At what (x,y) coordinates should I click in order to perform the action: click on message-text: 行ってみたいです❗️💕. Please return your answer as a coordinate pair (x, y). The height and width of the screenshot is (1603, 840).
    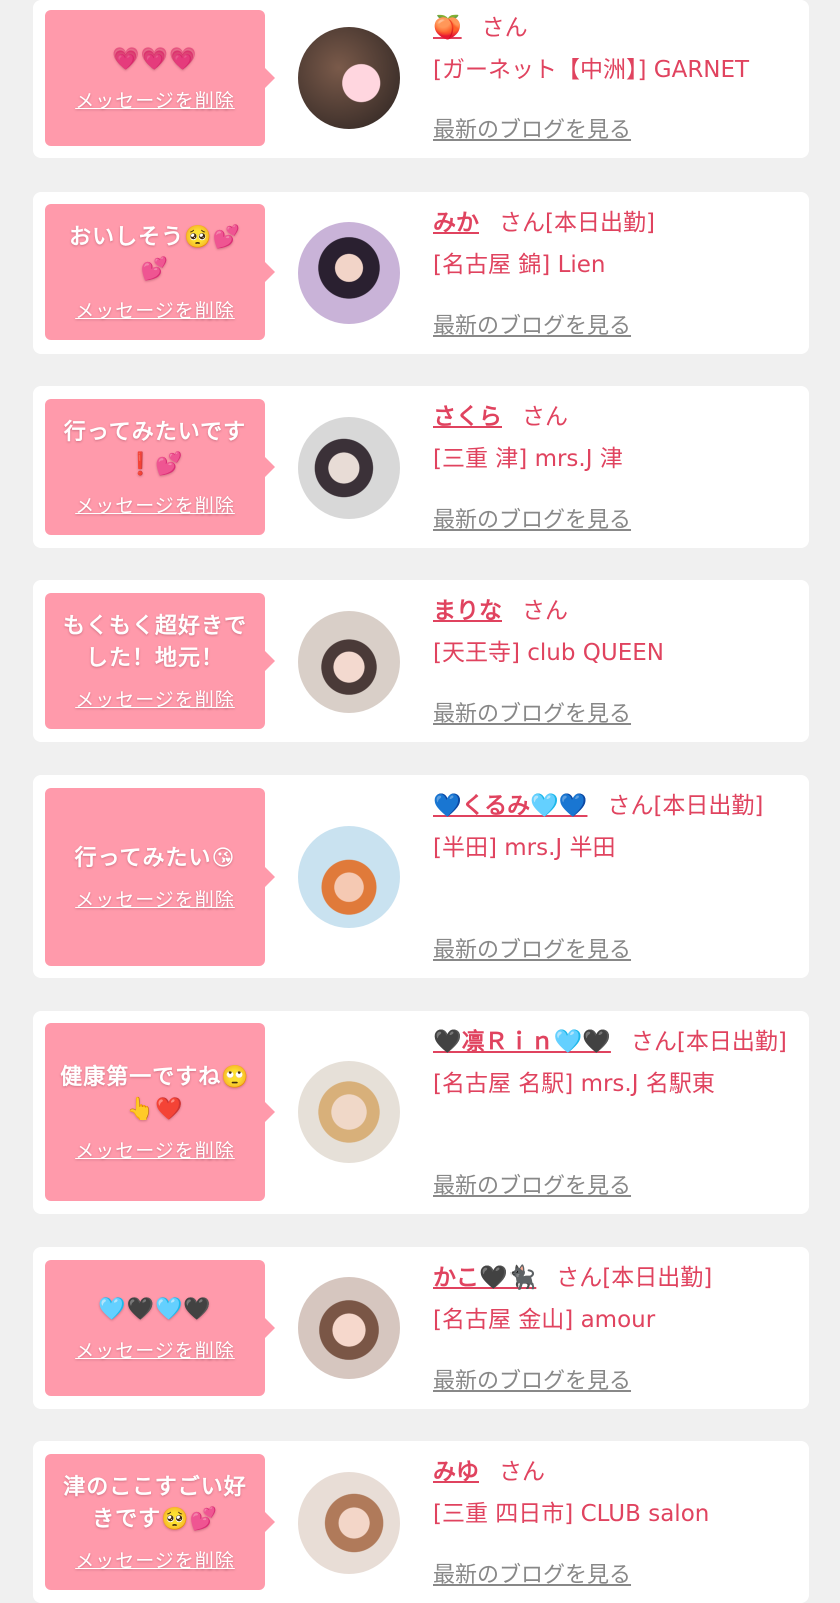
    Looking at the image, I should click on (155, 448).